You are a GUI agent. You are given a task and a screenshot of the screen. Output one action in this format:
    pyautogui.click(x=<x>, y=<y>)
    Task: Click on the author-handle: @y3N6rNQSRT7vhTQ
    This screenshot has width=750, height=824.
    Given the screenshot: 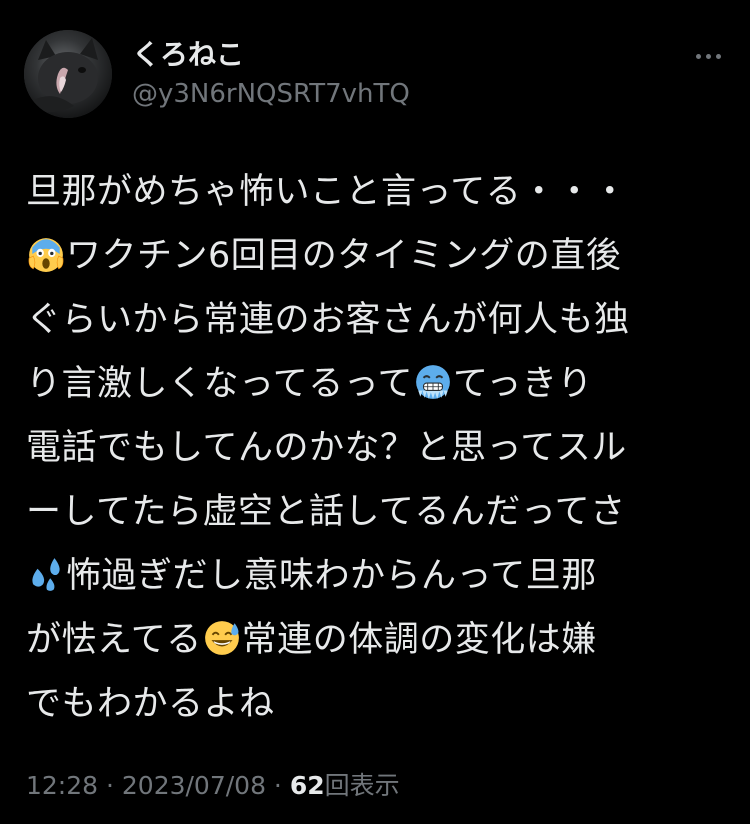 What is the action you would take?
    pyautogui.click(x=271, y=94)
    